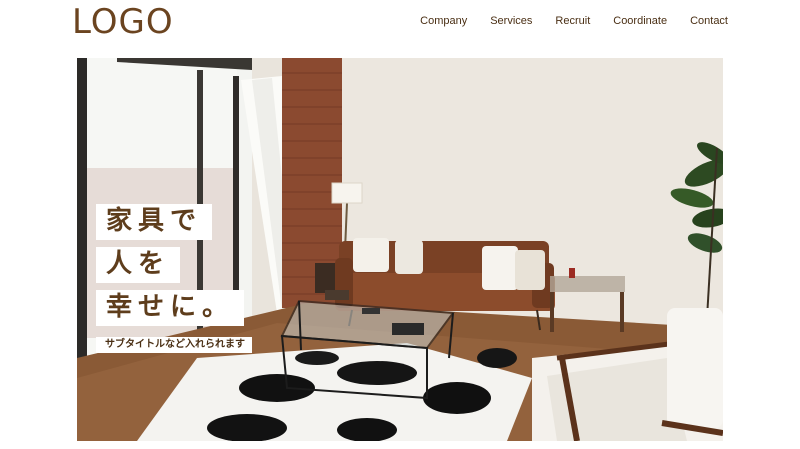  What do you see at coordinates (174, 345) in the screenshot?
I see `hero-subtitle: サブタイトルなど入れられます` at bounding box center [174, 345].